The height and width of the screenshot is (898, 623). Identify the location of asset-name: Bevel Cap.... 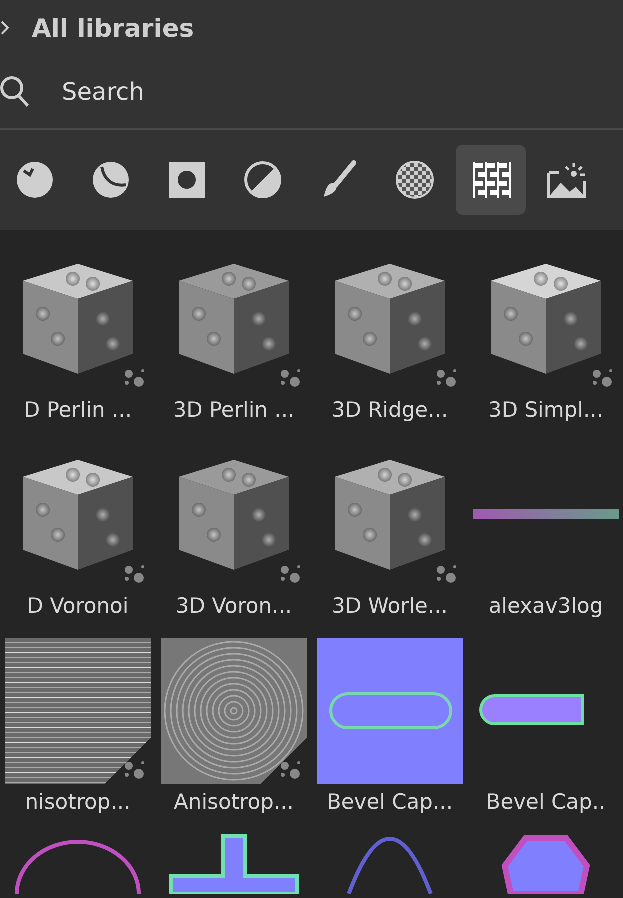
(390, 802).